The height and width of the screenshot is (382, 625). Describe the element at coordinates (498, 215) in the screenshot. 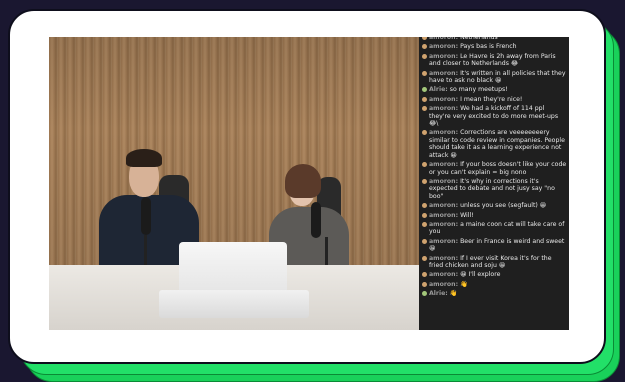

I see `chat-message-body: amoron: Will!` at that location.